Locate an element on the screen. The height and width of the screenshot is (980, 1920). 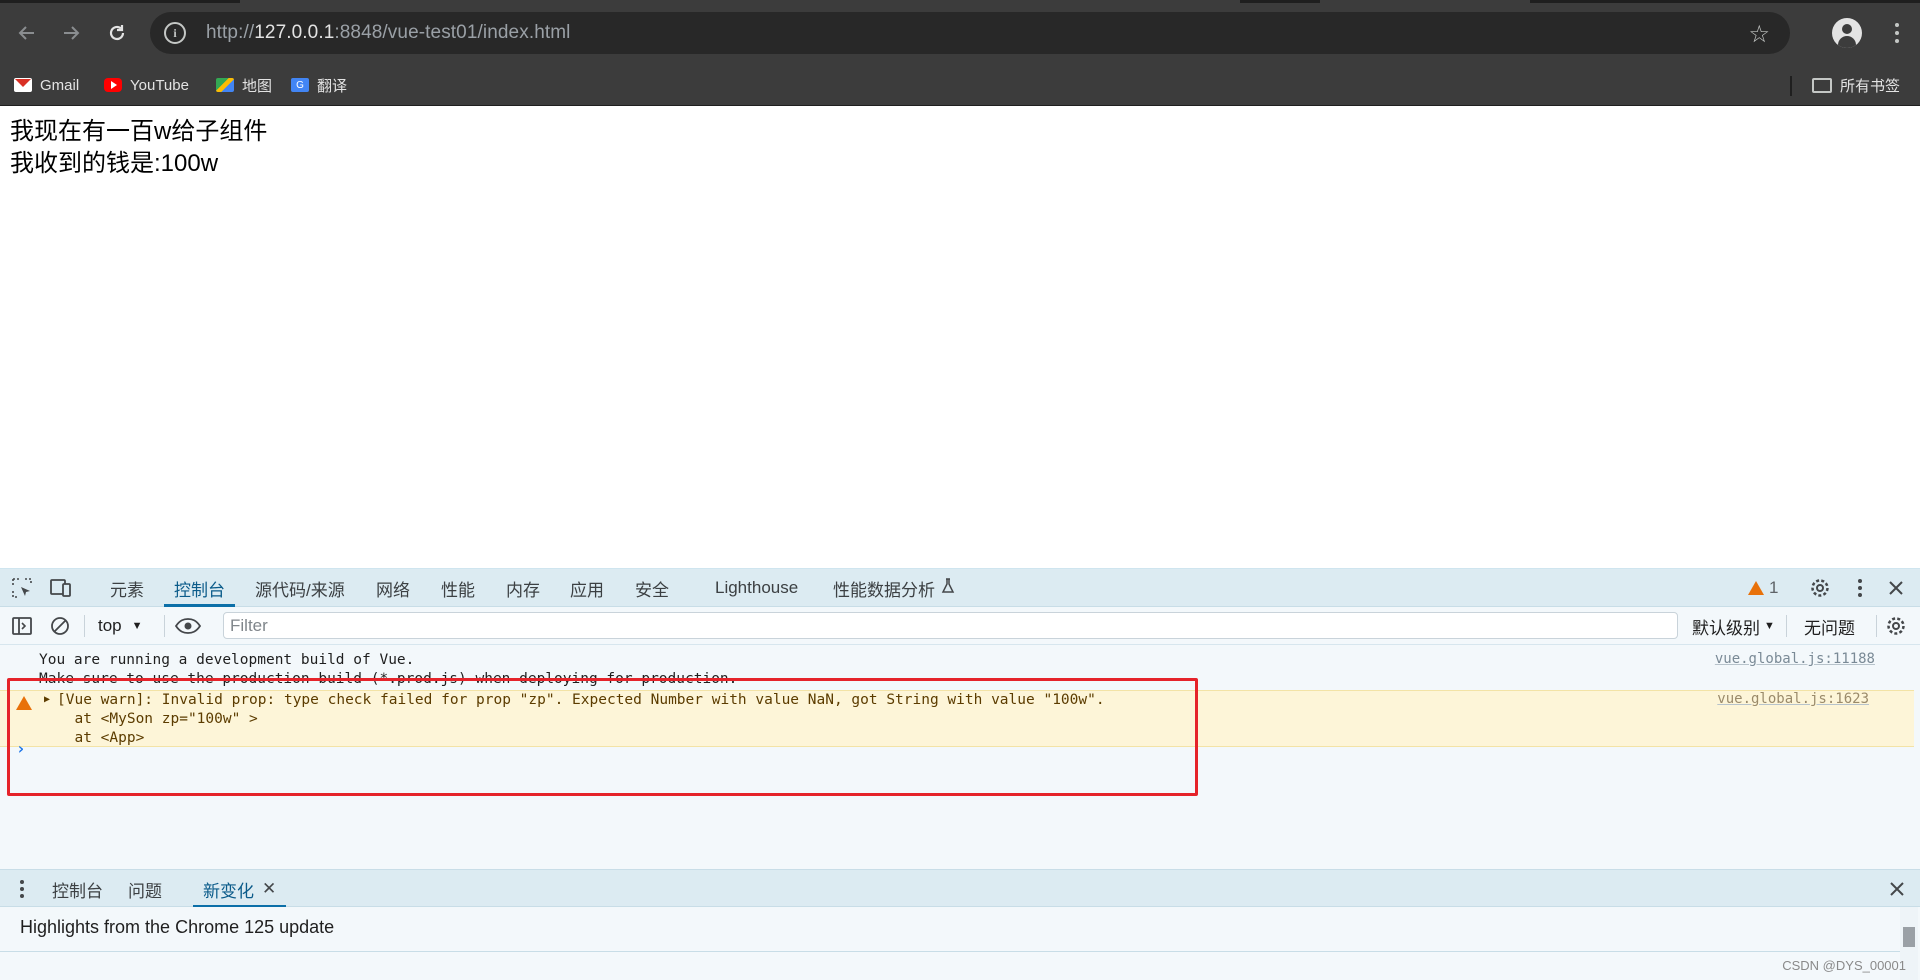
devtools-more-button is located at coordinates (1860, 588).